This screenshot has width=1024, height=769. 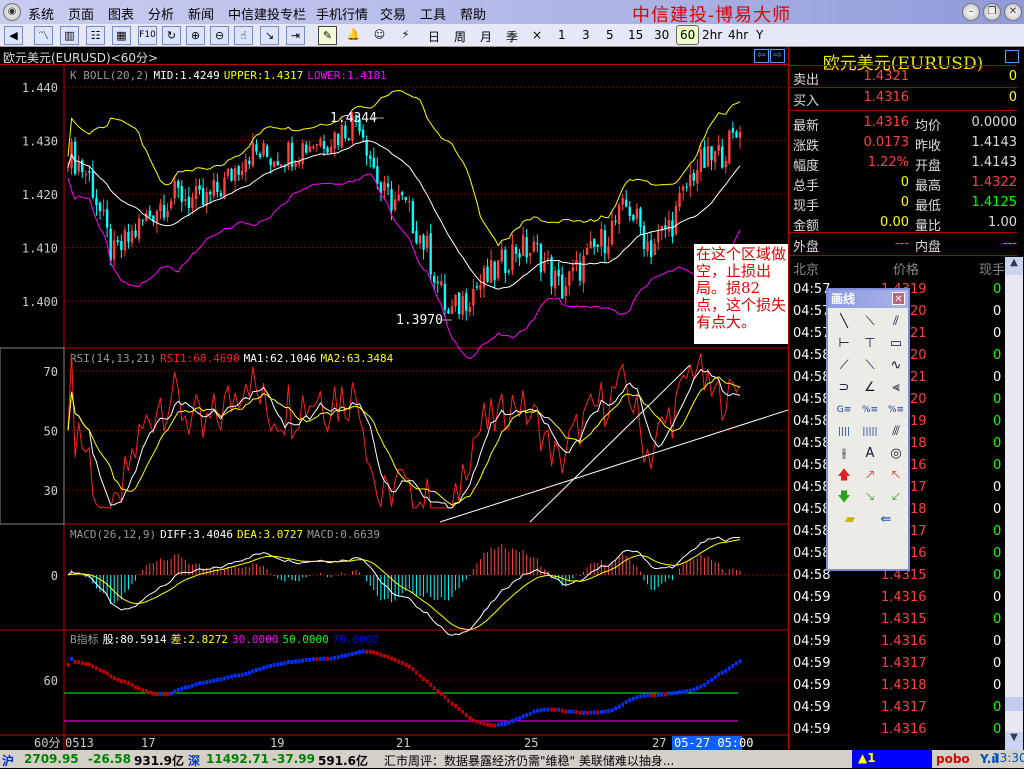 What do you see at coordinates (870, 476) in the screenshot?
I see `arrow-up-right-icon: 🡕` at bounding box center [870, 476].